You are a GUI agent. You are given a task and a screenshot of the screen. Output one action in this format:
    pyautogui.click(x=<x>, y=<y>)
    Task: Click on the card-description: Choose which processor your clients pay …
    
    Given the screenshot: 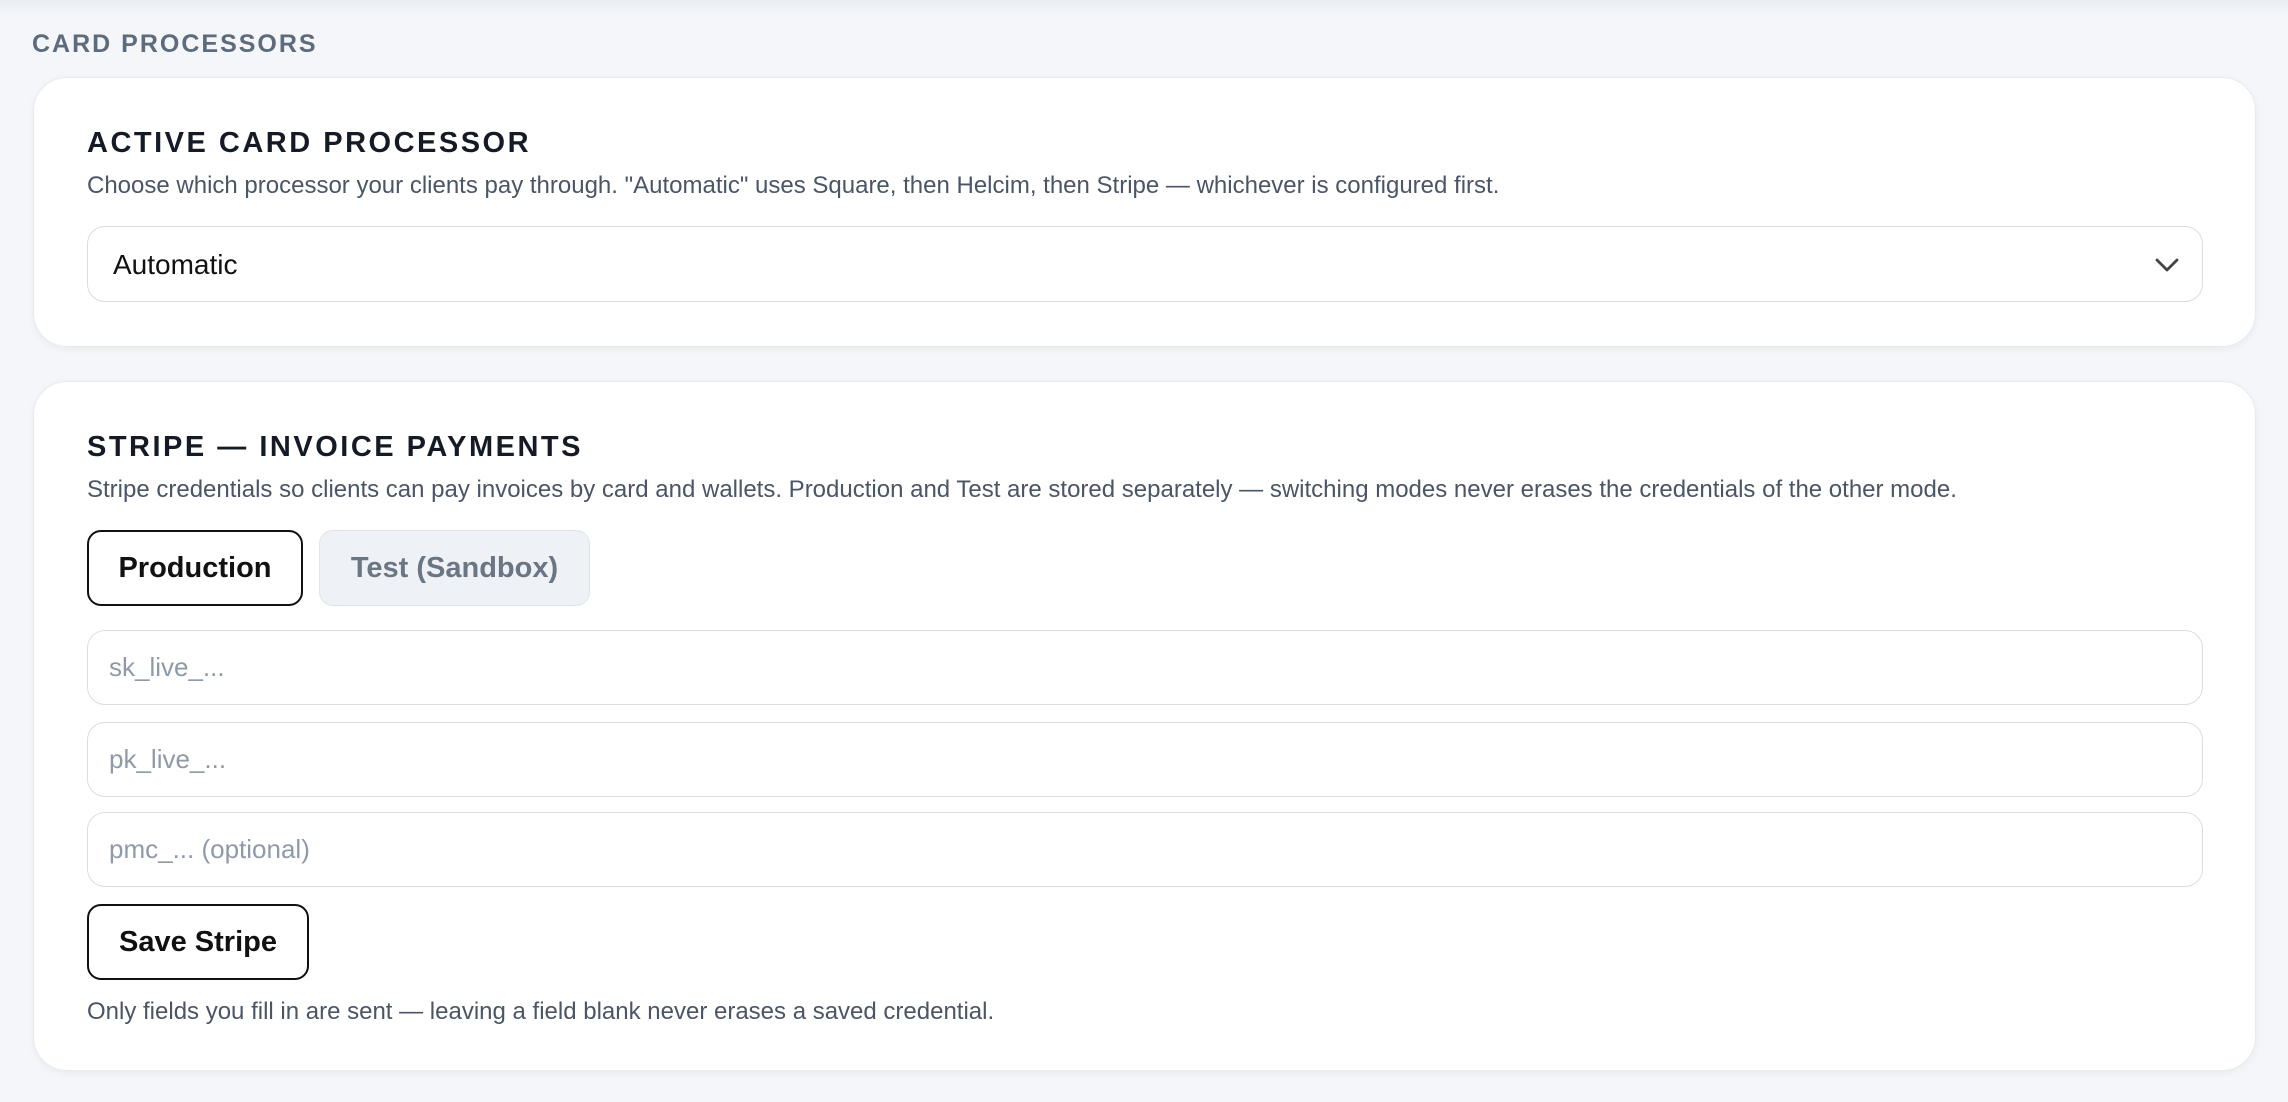 What is the action you would take?
    pyautogui.click(x=793, y=185)
    